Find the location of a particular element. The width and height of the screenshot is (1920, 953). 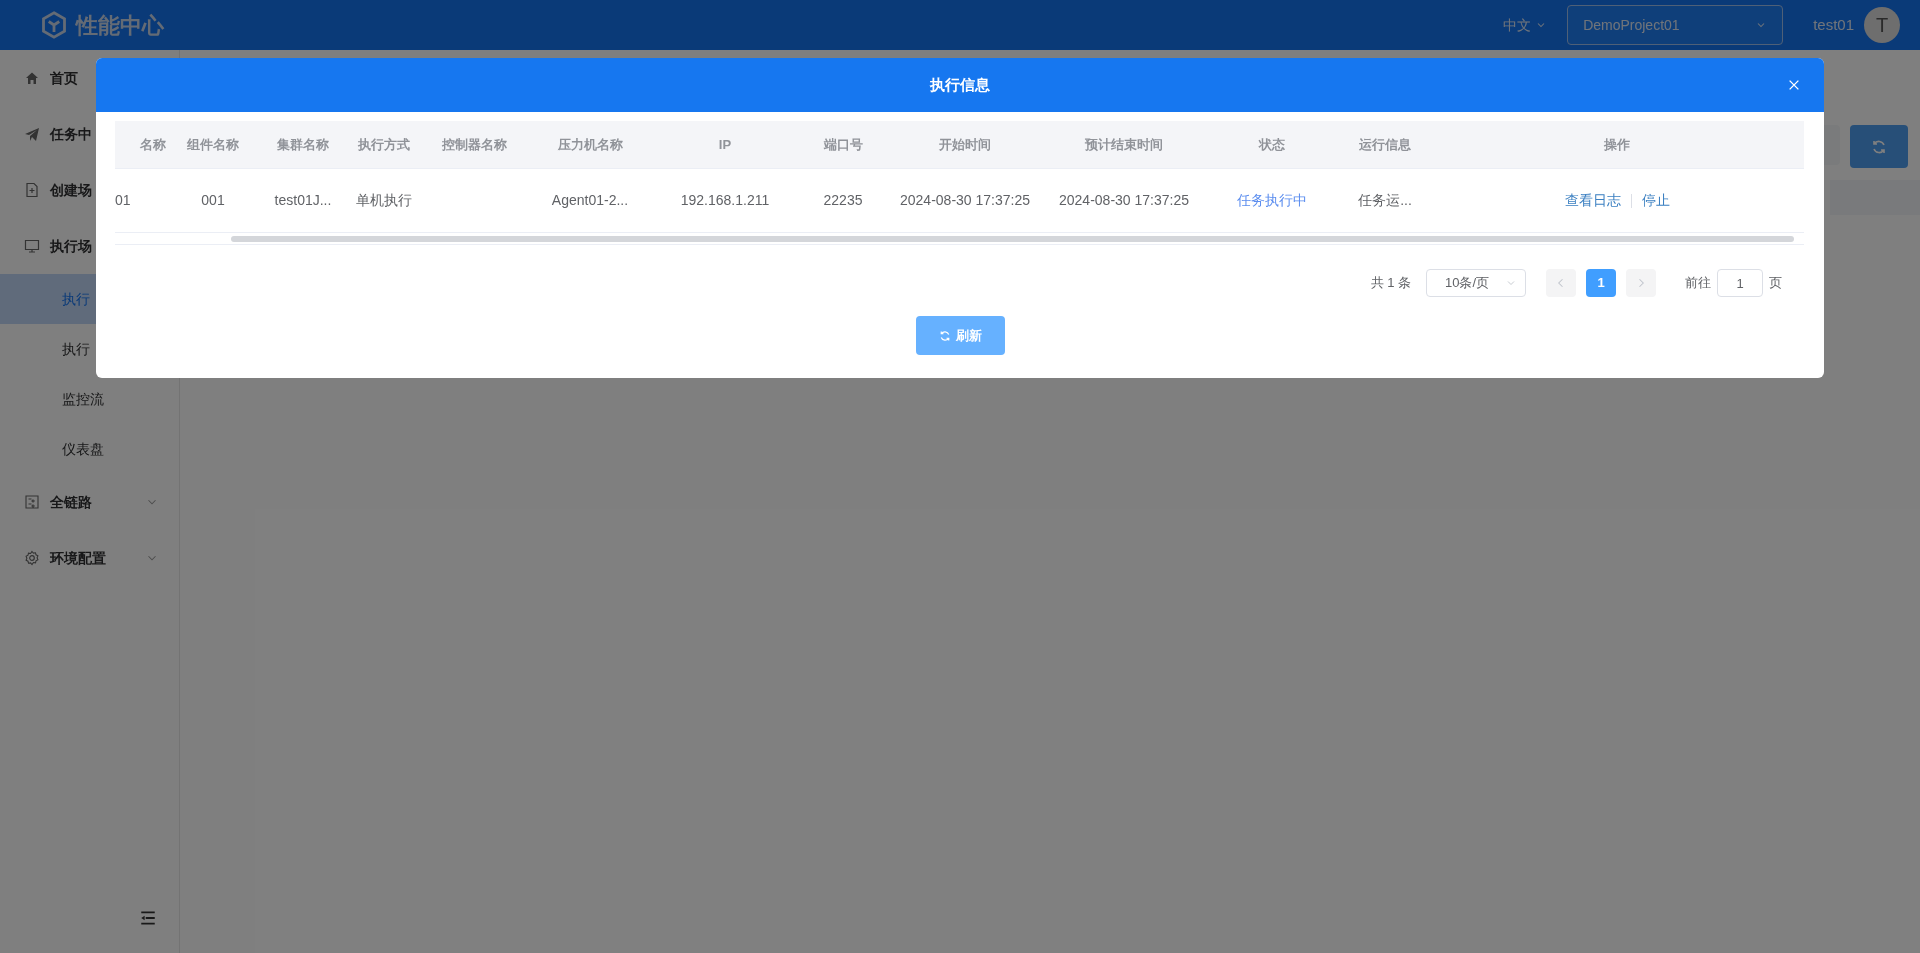

menu-item: 首页 is located at coordinates (89, 78).